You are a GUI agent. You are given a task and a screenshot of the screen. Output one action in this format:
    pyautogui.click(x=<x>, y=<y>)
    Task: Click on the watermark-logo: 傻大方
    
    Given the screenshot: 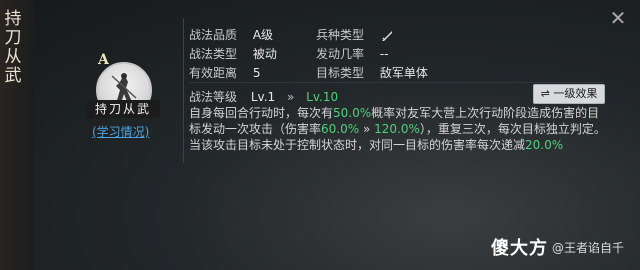 What is the action you would take?
    pyautogui.click(x=519, y=248)
    